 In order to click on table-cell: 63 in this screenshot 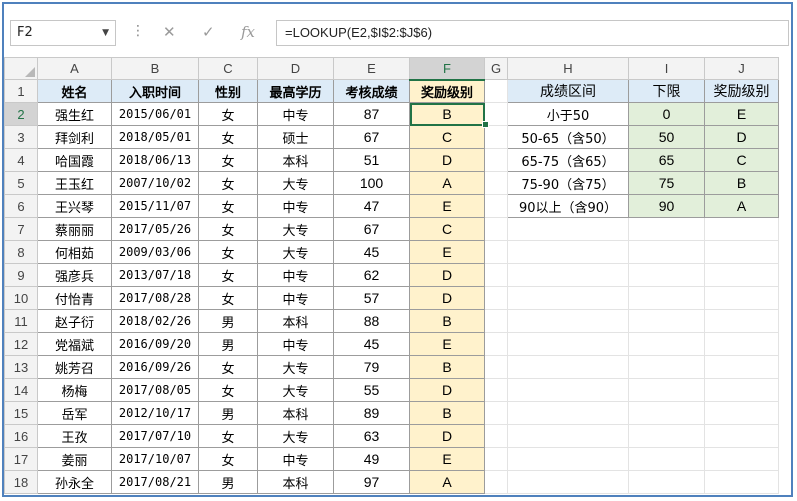, I will do `click(371, 436)`.